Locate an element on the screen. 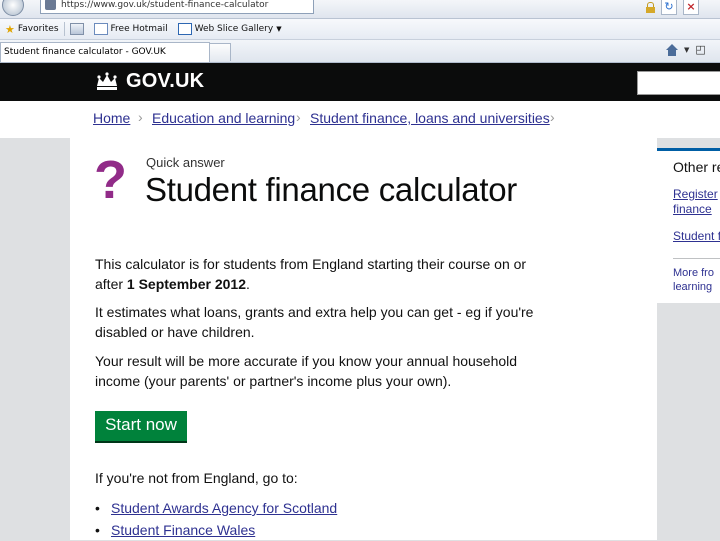 Image resolution: width=720 pixels, height=541 pixels. related-link-student-finance: Student f is located at coordinates (696, 236).